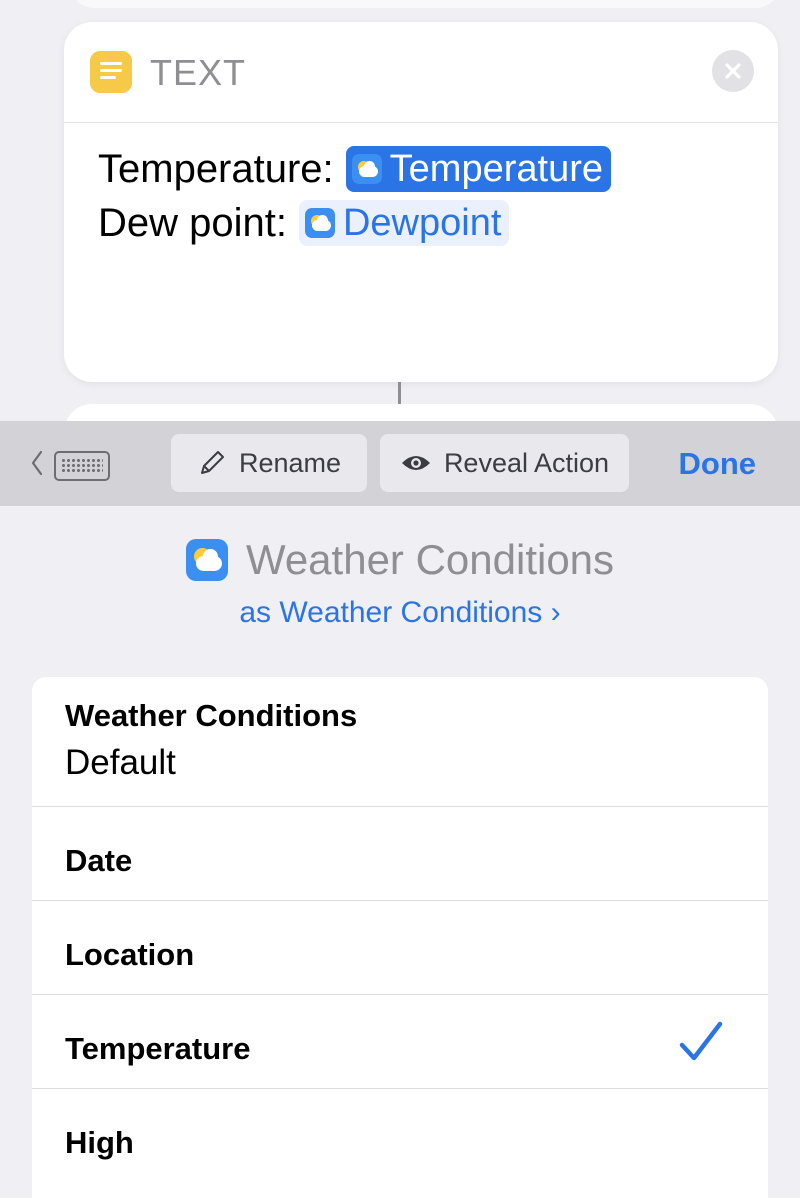  Describe the element at coordinates (212, 462) in the screenshot. I see `pencil-icon` at that location.